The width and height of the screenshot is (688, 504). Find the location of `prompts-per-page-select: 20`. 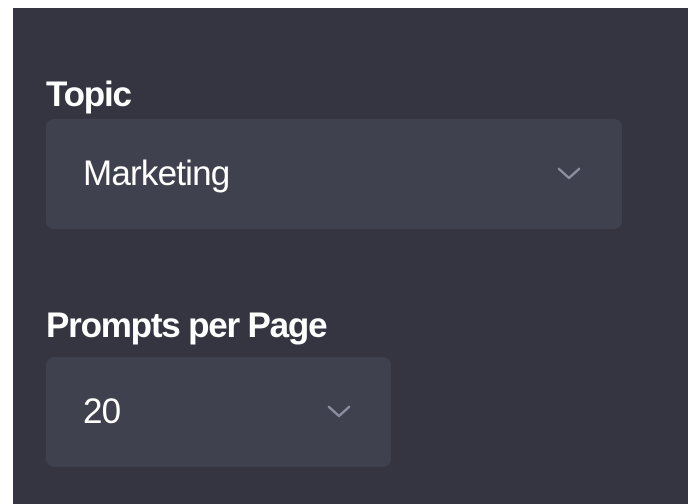

prompts-per-page-select: 20 is located at coordinates (218, 412).